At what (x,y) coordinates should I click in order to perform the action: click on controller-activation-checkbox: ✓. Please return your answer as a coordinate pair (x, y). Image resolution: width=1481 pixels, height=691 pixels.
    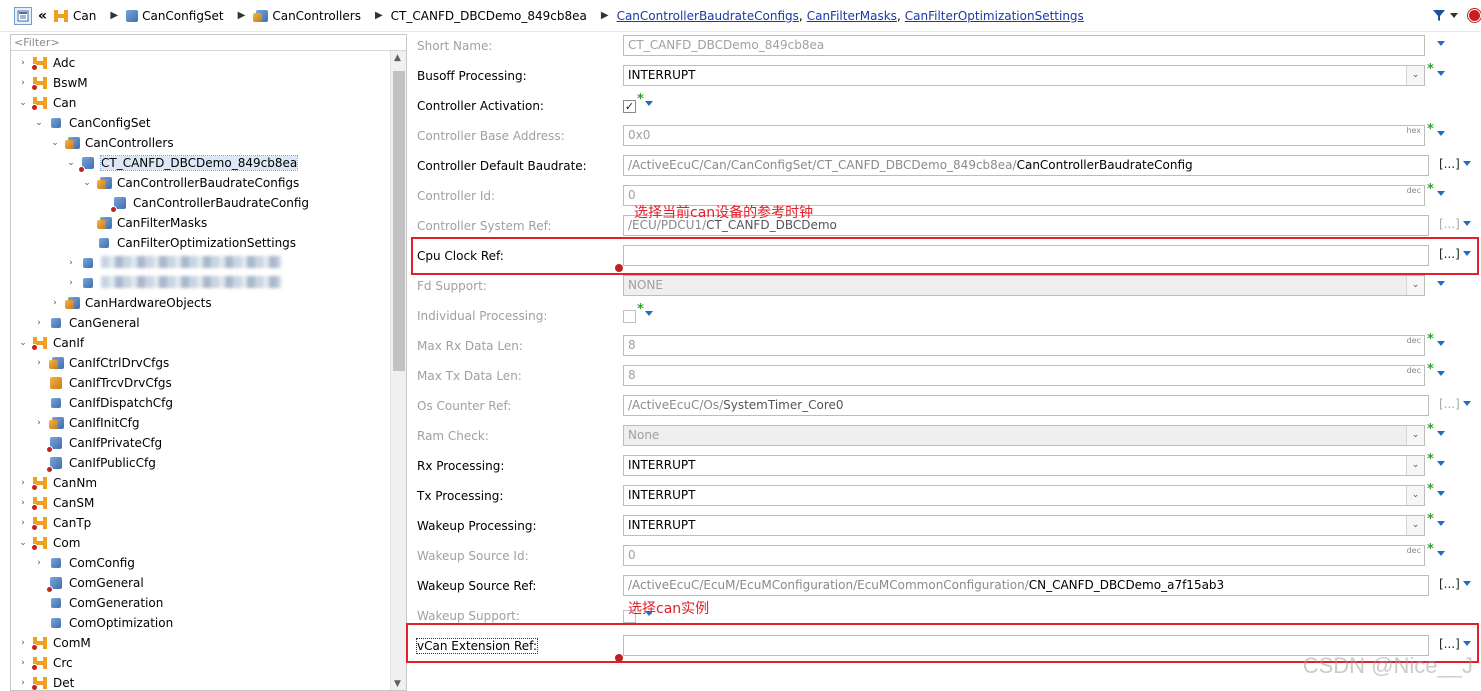
    Looking at the image, I should click on (629, 106).